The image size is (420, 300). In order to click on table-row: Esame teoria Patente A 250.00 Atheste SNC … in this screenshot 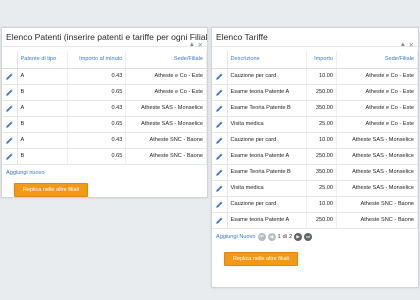, I will do `click(315, 220)`.